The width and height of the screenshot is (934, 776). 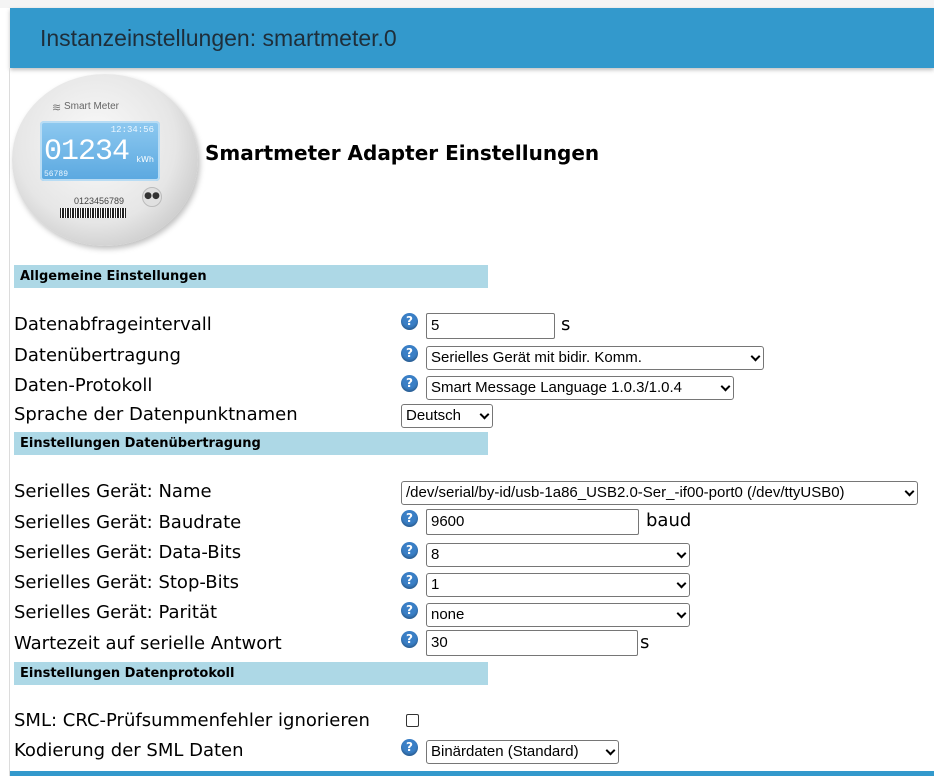 What do you see at coordinates (557, 387) in the screenshot?
I see `protocol-select-value: Smart Message Language 1.0.3/1.0.4` at bounding box center [557, 387].